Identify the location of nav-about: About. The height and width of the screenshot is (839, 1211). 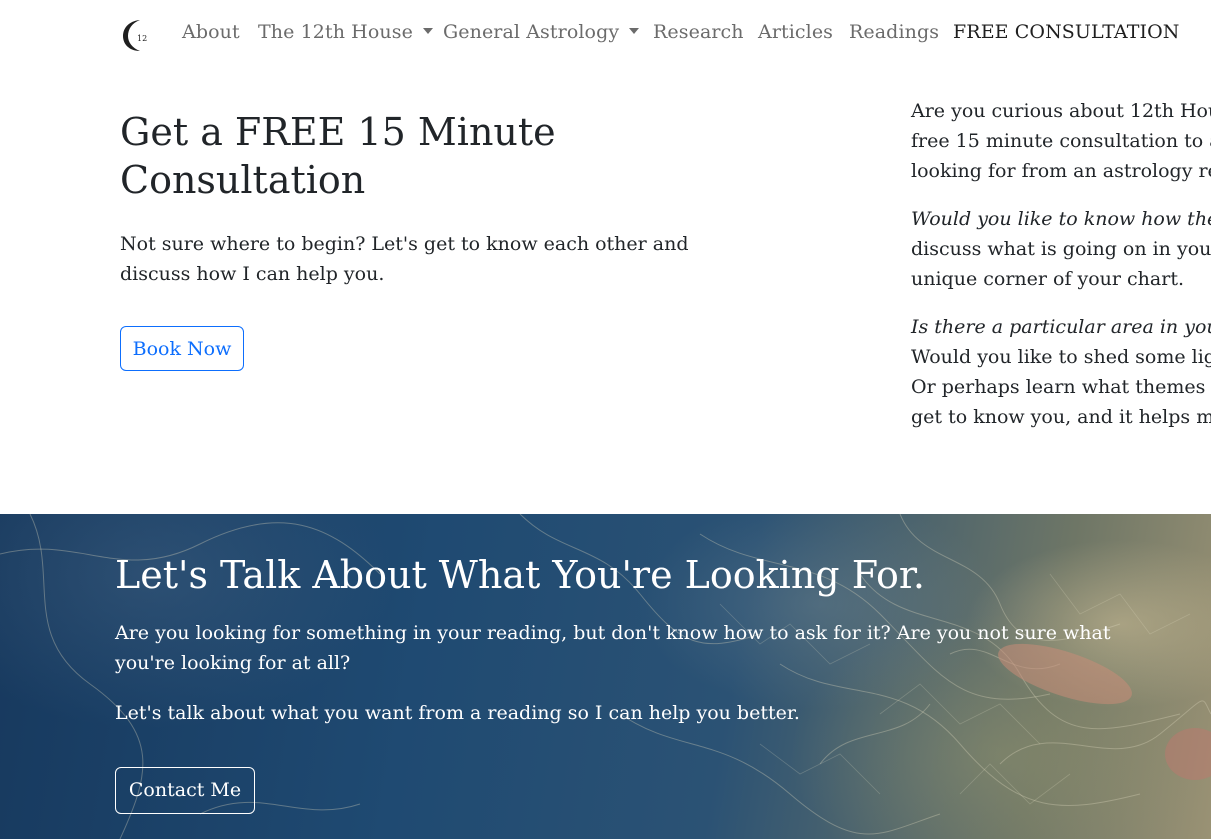
(211, 32).